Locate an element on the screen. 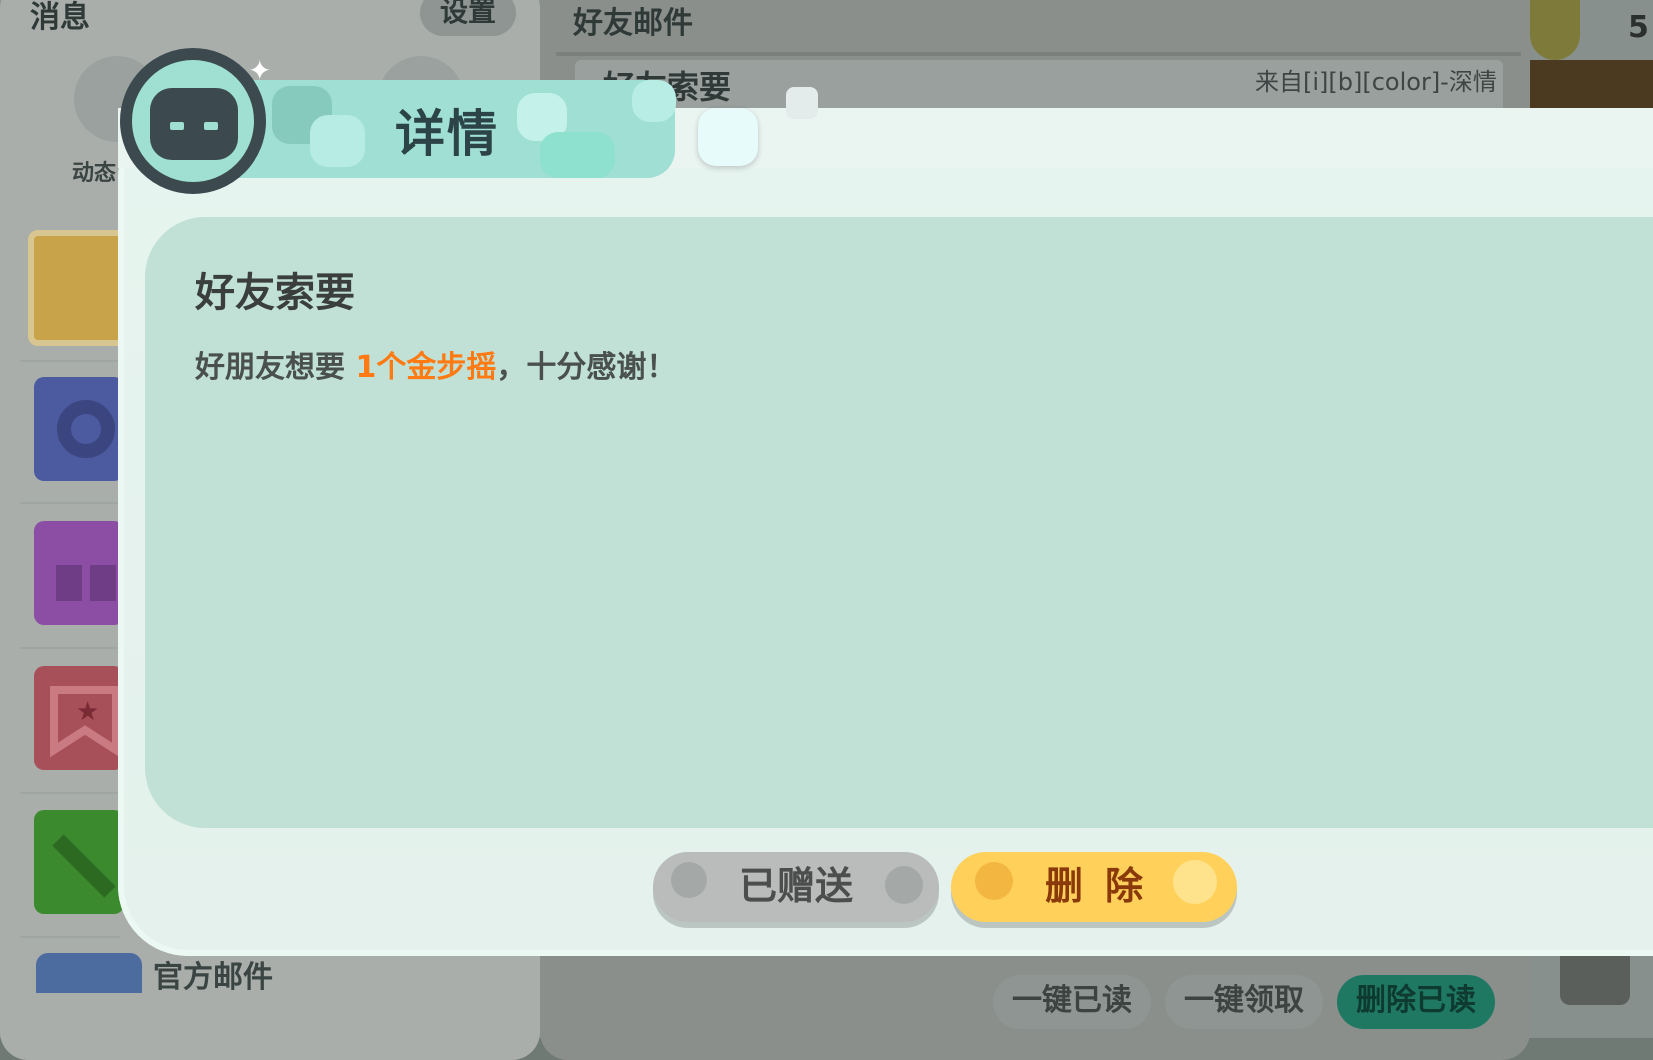  gear-icon is located at coordinates (79, 429).